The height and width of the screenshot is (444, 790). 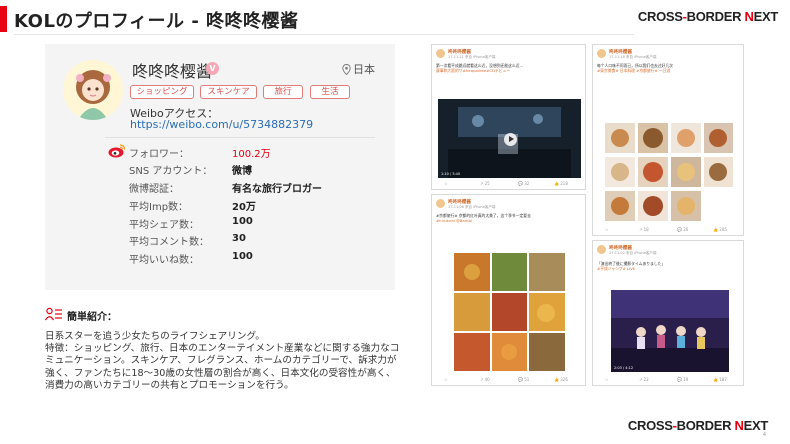 I want to click on repost-count: ↗ 22, so click(x=644, y=379).